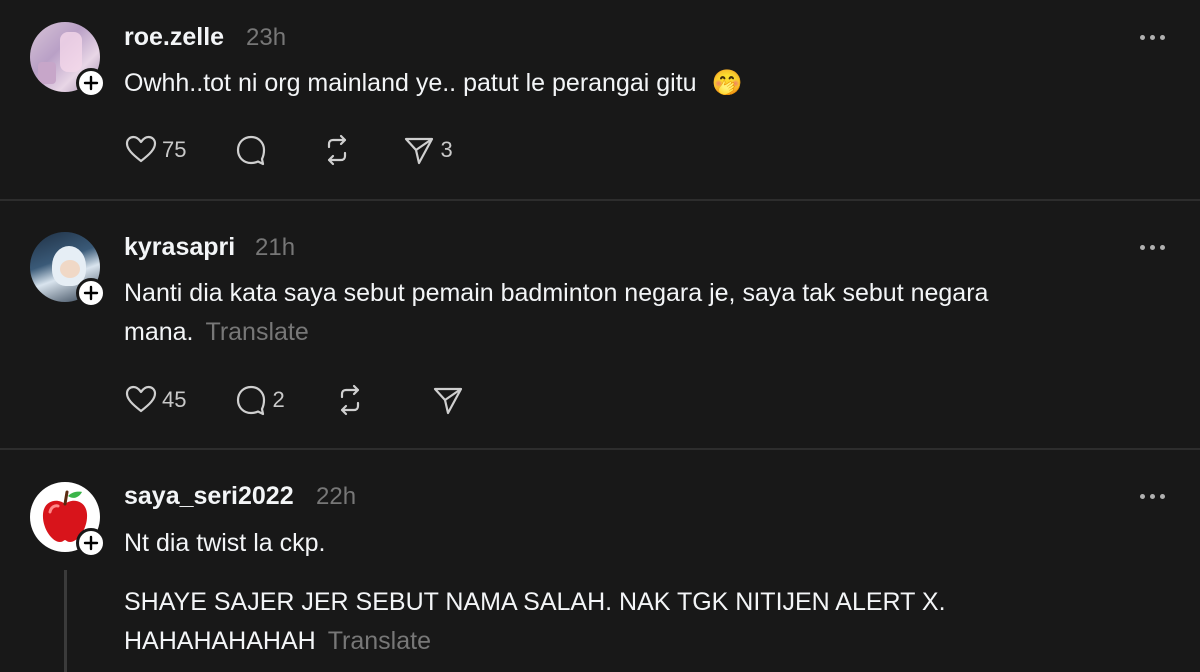 Image resolution: width=1200 pixels, height=672 pixels. Describe the element at coordinates (174, 399) in the screenshot. I see `like-count: 45` at that location.